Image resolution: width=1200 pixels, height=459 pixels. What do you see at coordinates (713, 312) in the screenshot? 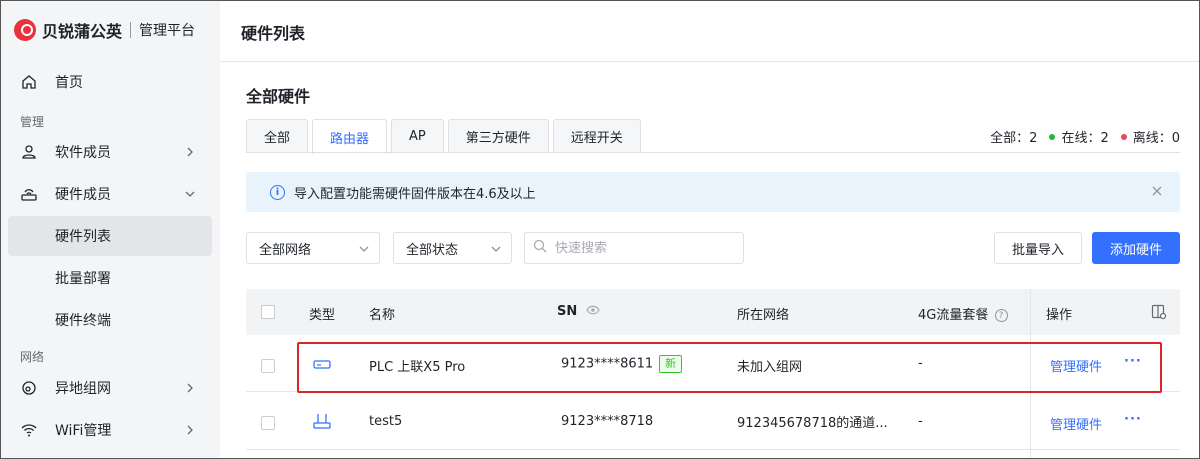
I see `table-header: 类型 名称 SN 所在网络 4G流量套餐 ? 操作` at bounding box center [713, 312].